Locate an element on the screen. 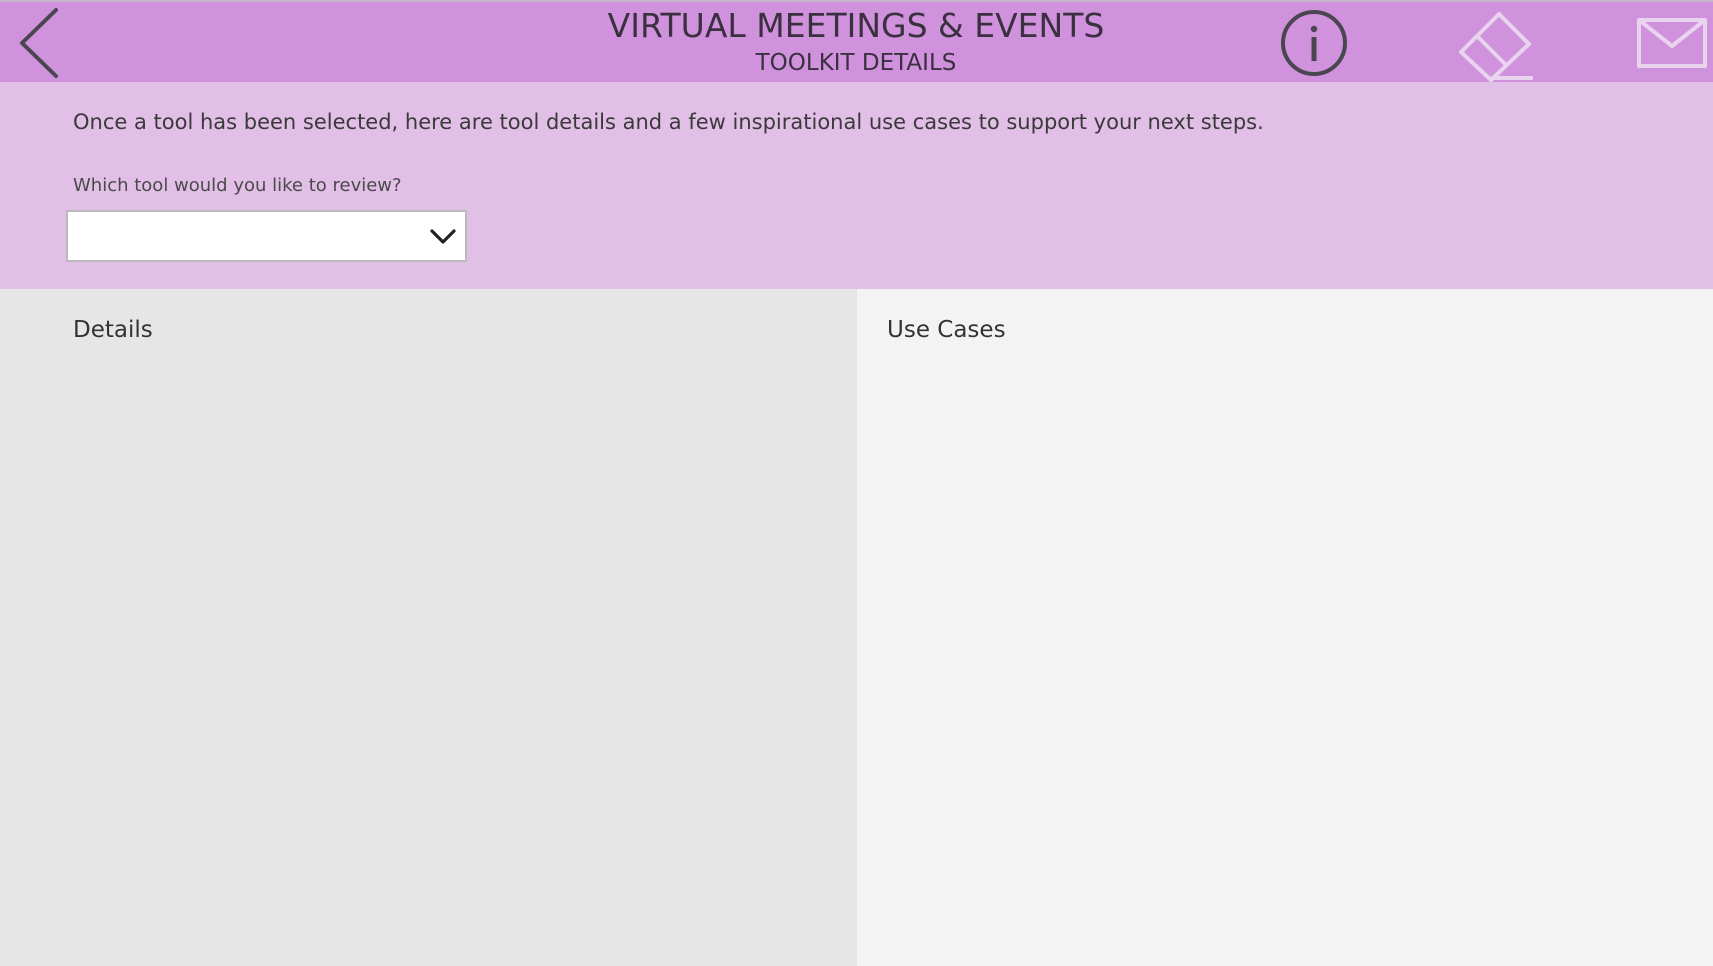 Image resolution: width=1713 pixels, height=966 pixels. mail-button is located at coordinates (1672, 43).